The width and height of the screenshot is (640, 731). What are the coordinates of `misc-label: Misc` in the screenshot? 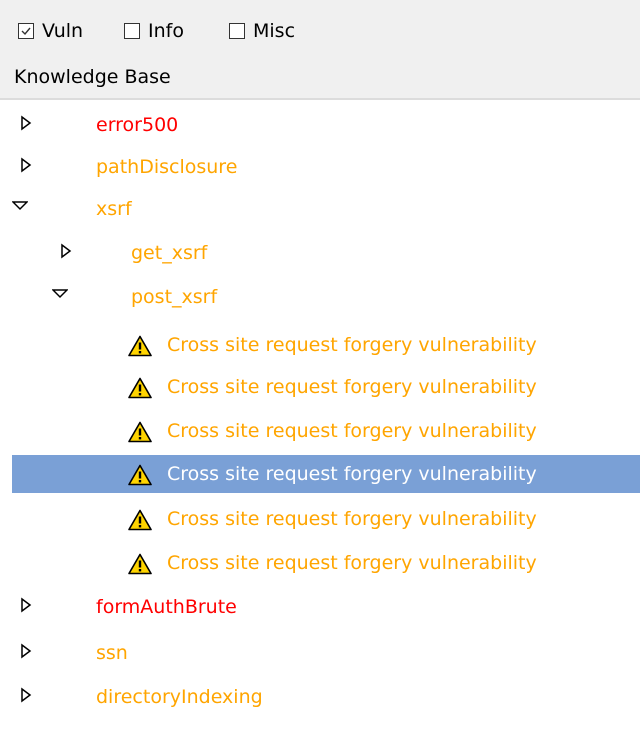 It's located at (274, 31).